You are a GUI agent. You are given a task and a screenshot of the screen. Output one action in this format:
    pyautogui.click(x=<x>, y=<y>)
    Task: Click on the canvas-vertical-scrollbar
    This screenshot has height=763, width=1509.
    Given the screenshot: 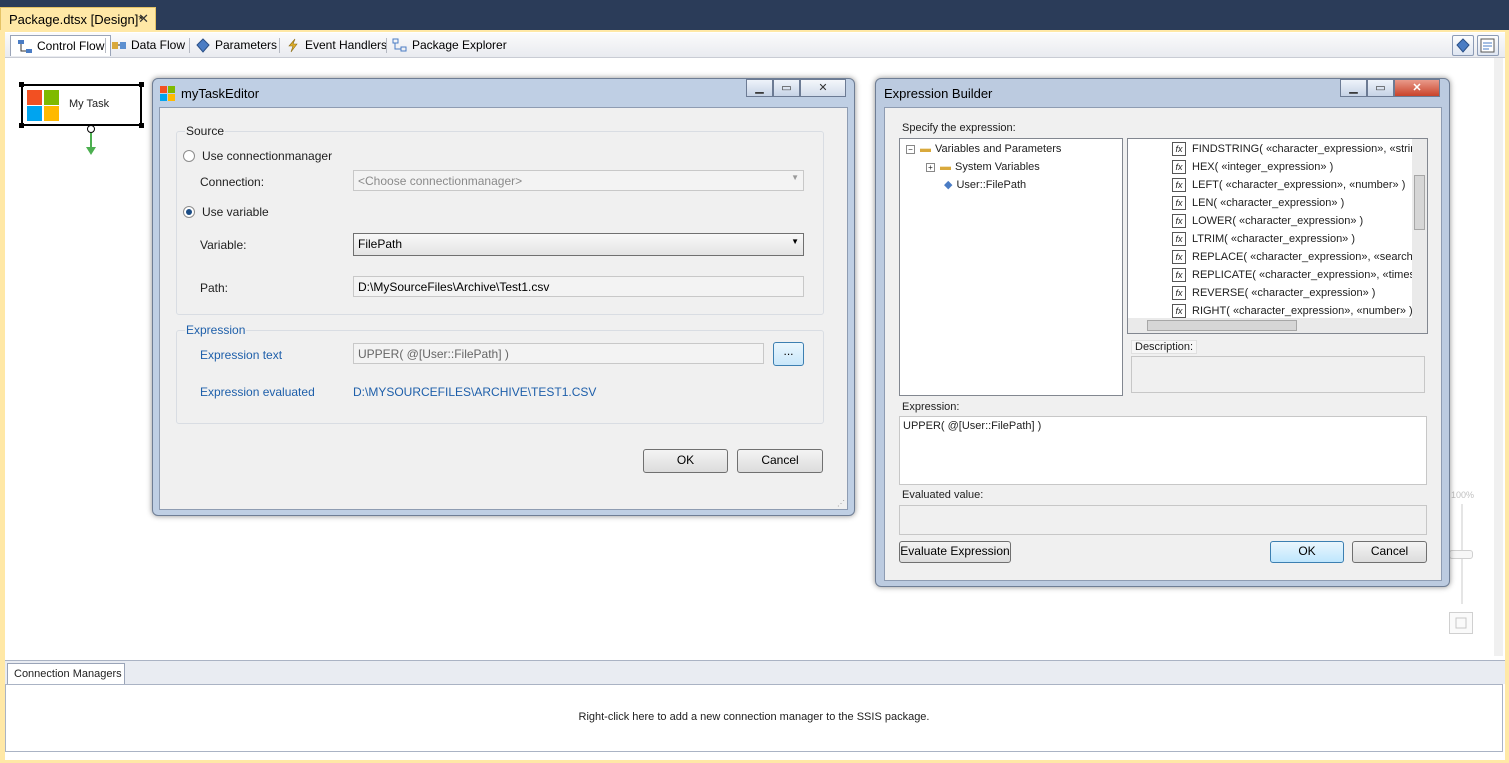 What is the action you would take?
    pyautogui.click(x=1498, y=357)
    